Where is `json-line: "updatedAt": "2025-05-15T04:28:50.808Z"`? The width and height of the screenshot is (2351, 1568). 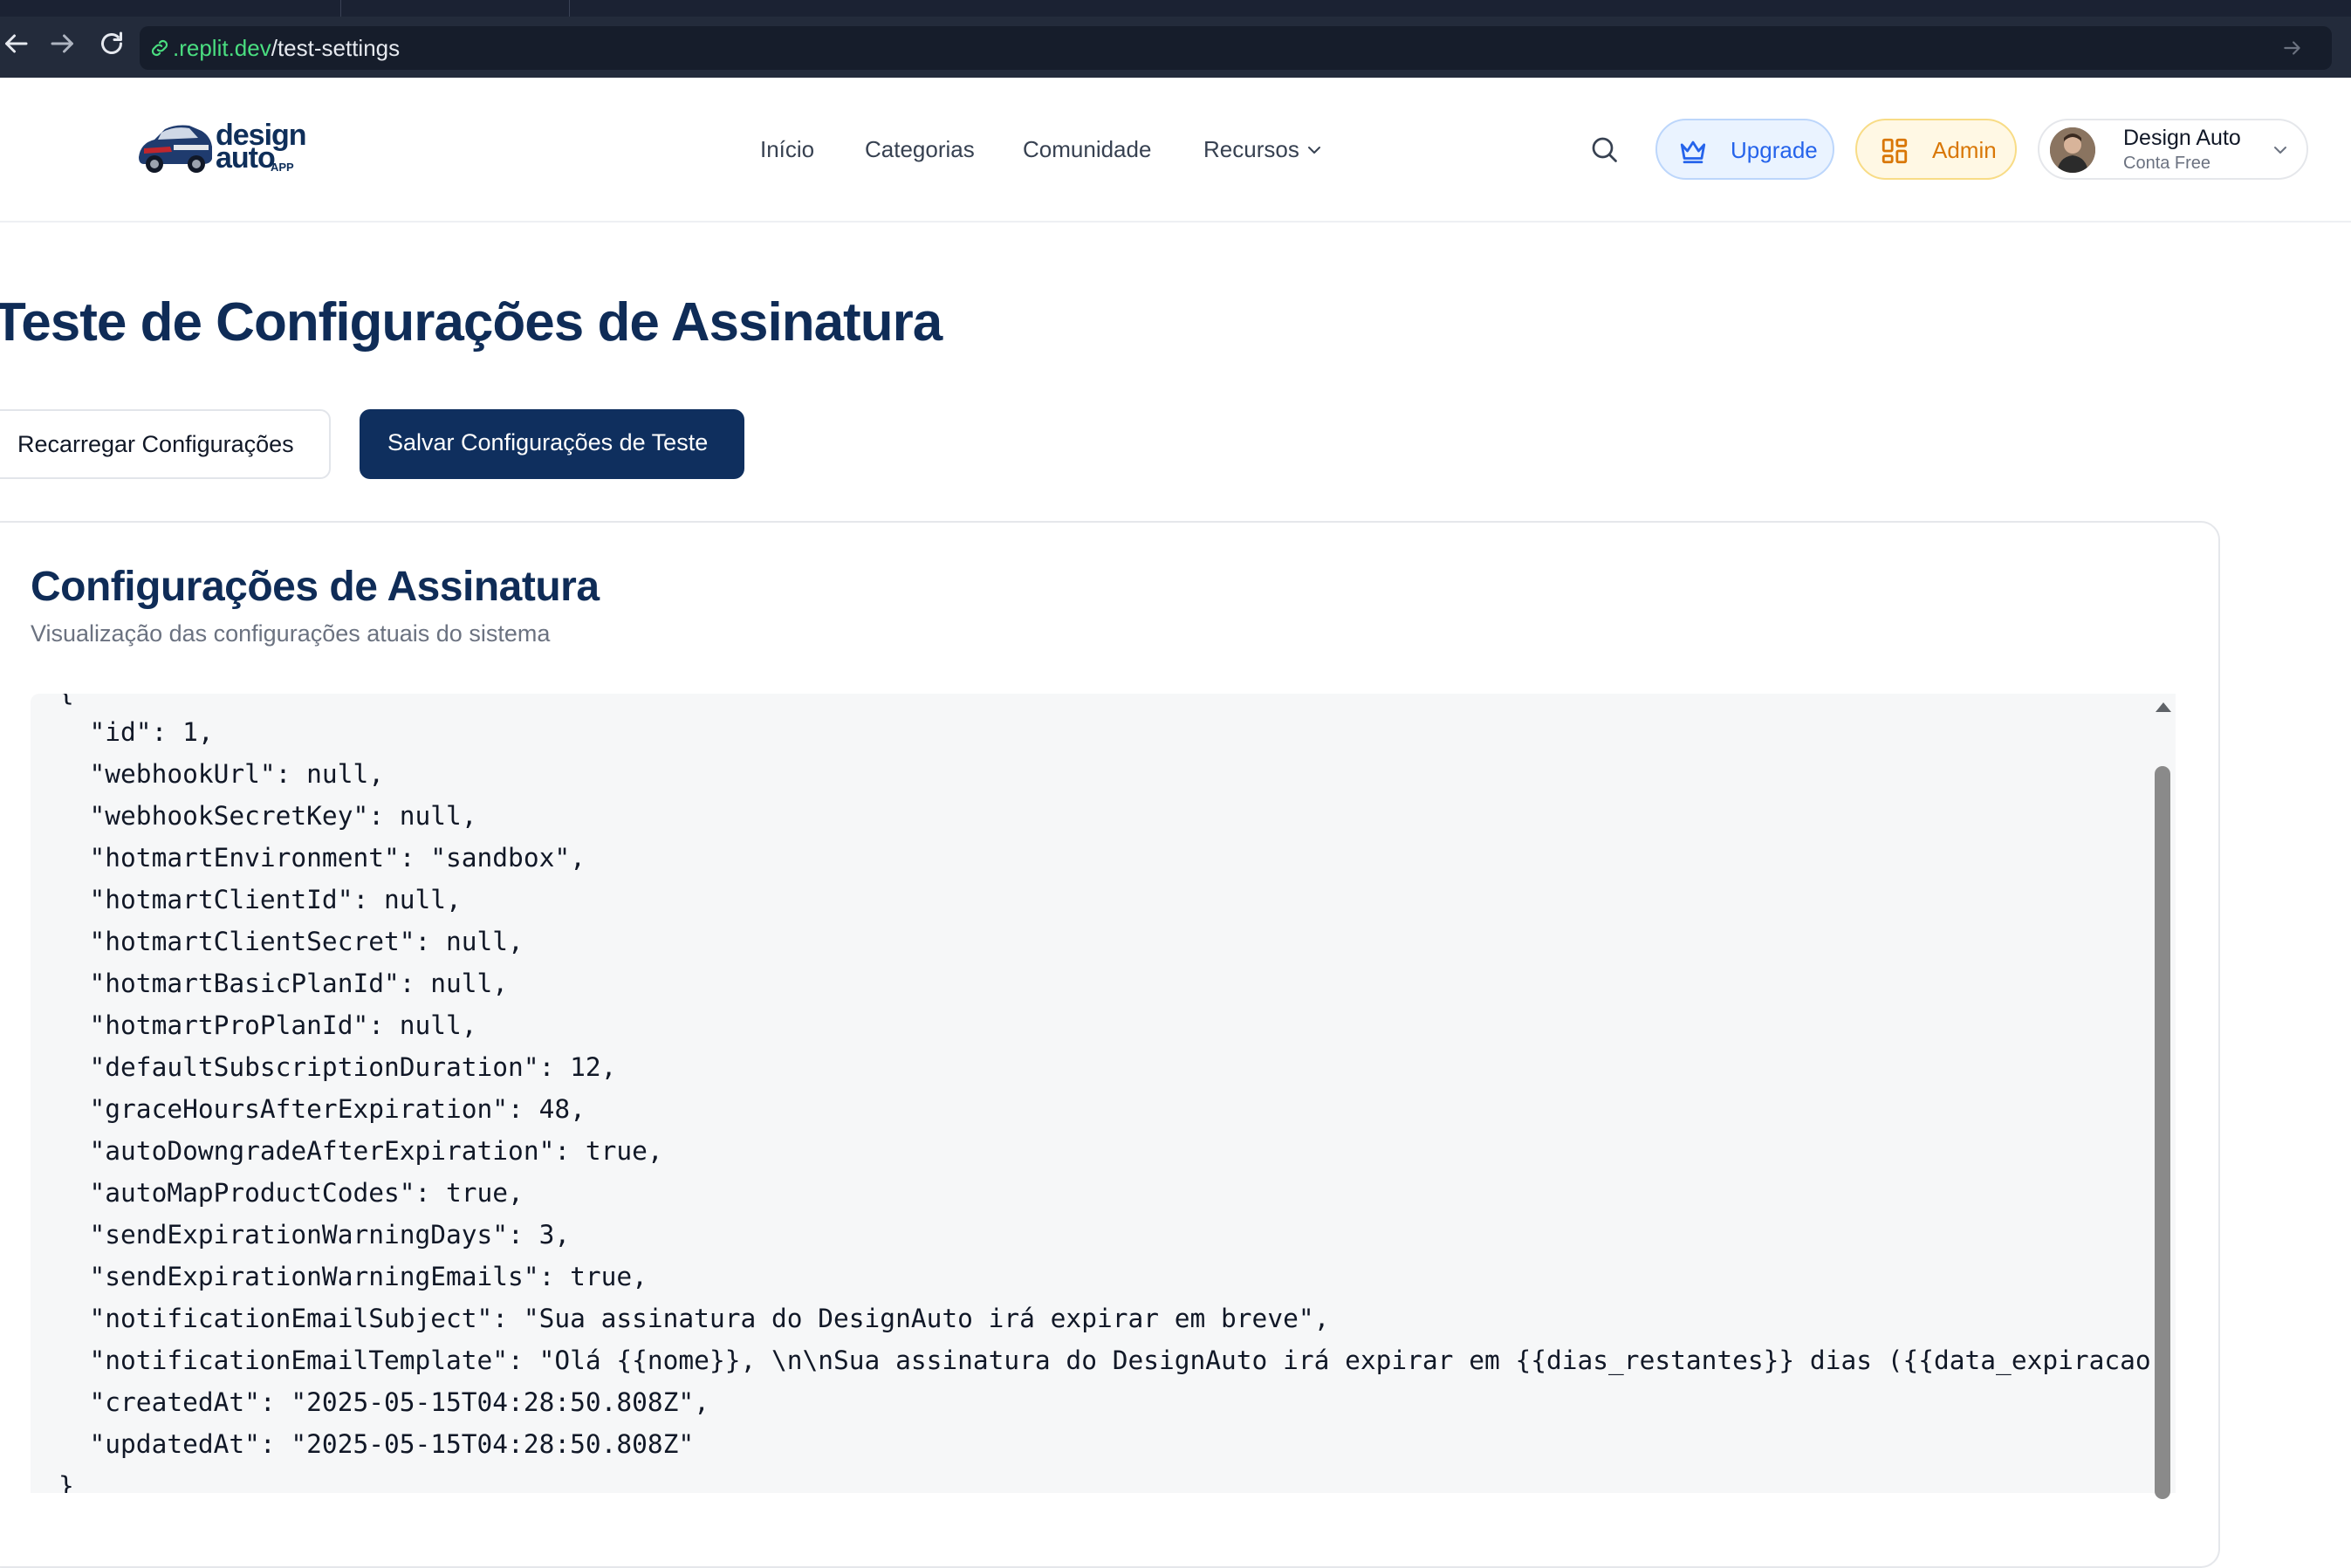
json-line: "updatedAt": "2025-05-15T04:28:50.808Z" is located at coordinates (376, 1444).